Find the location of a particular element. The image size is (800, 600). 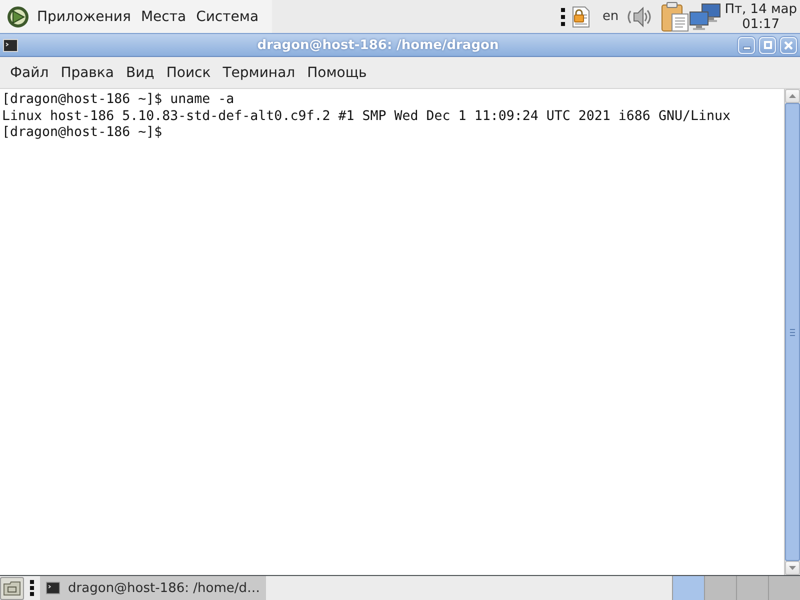

scroll-down-button is located at coordinates (792, 568).